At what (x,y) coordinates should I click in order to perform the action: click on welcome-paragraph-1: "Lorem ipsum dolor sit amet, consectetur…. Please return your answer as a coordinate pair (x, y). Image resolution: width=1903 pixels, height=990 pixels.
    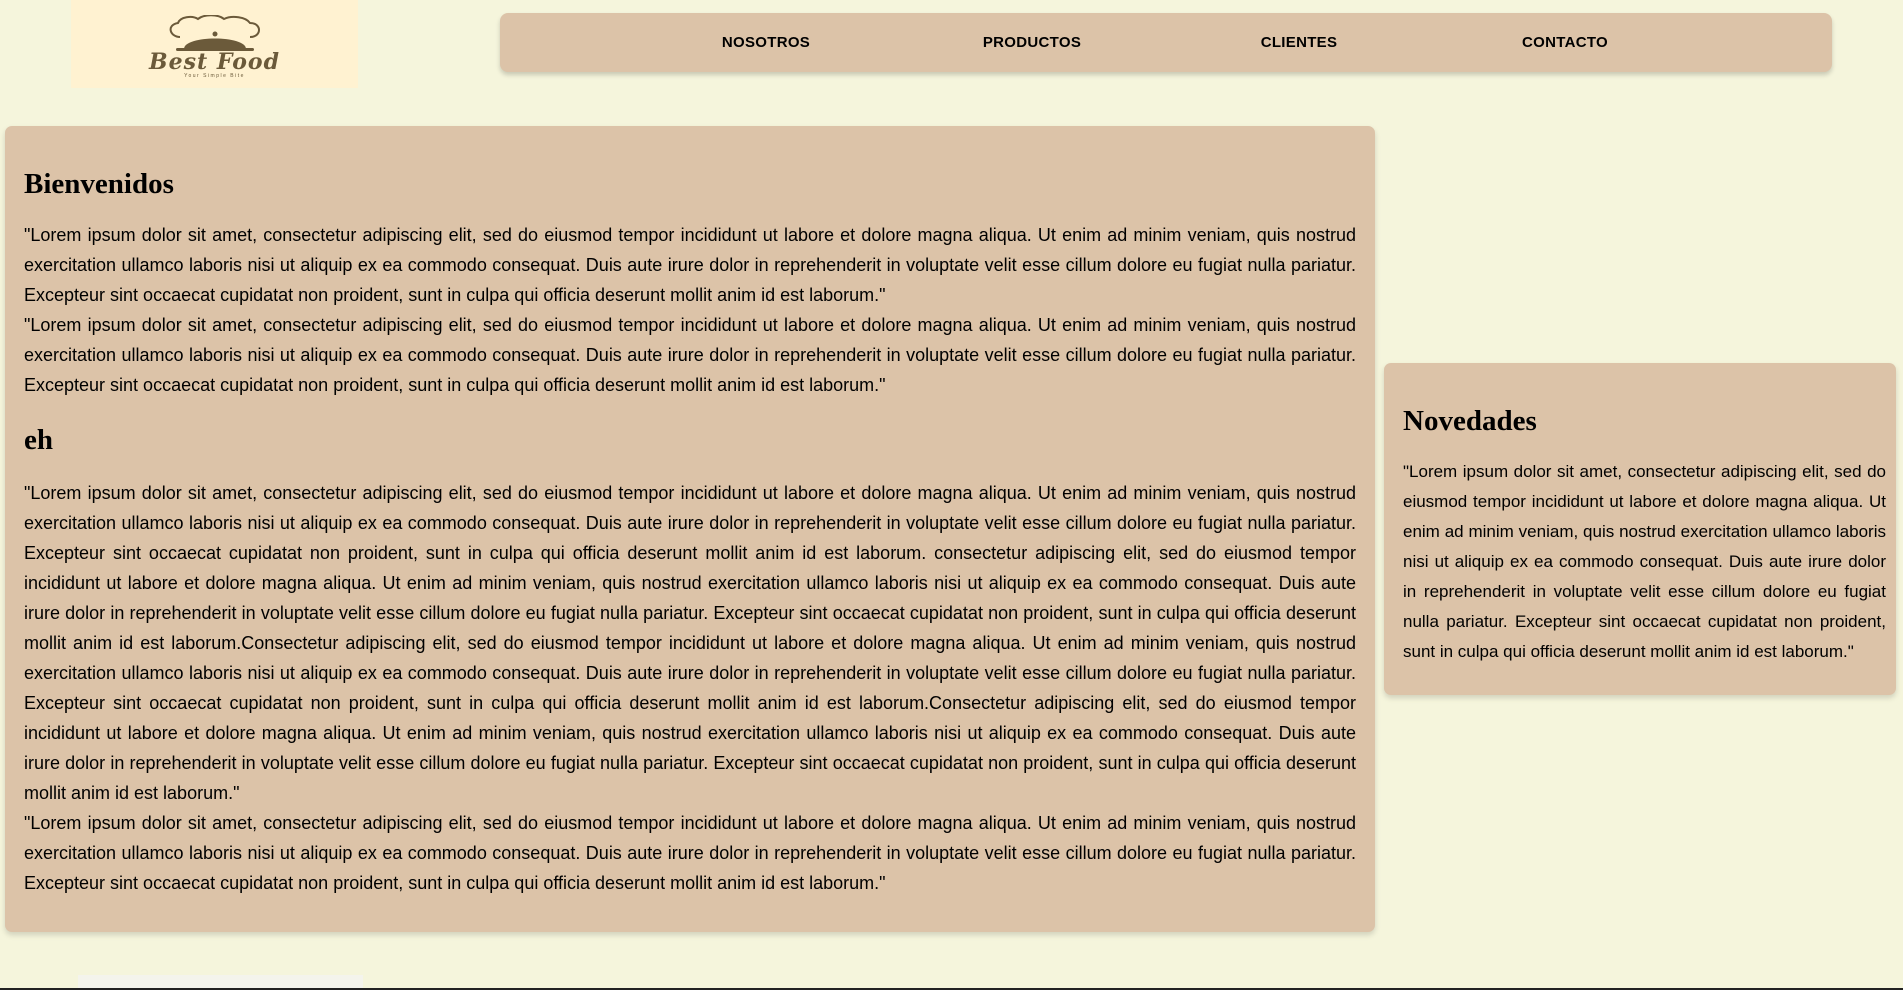
    Looking at the image, I should click on (690, 265).